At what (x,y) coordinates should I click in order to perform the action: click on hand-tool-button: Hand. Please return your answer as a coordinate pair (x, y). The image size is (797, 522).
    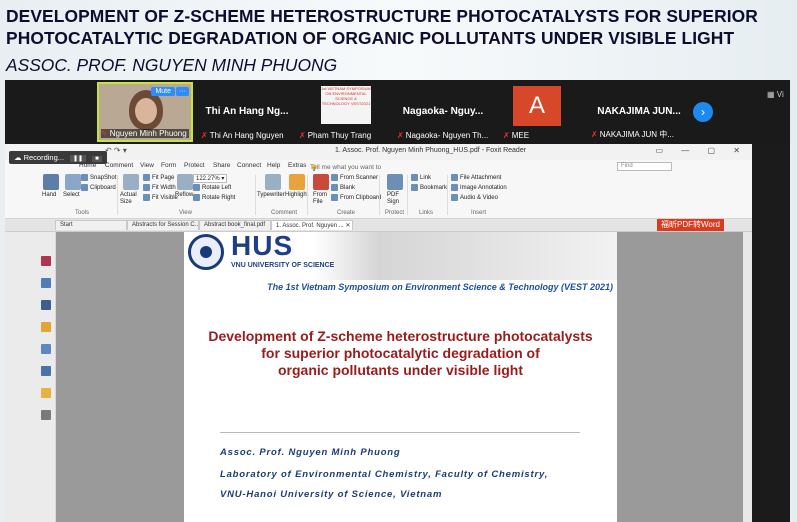
    Looking at the image, I should click on (49, 195).